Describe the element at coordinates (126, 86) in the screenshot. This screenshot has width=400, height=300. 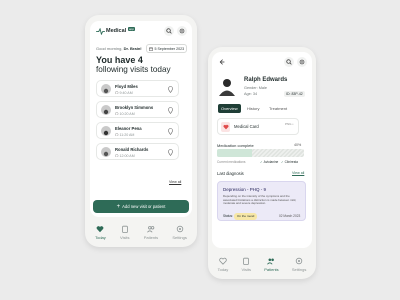
I see `visit-name: Floyd Miles` at that location.